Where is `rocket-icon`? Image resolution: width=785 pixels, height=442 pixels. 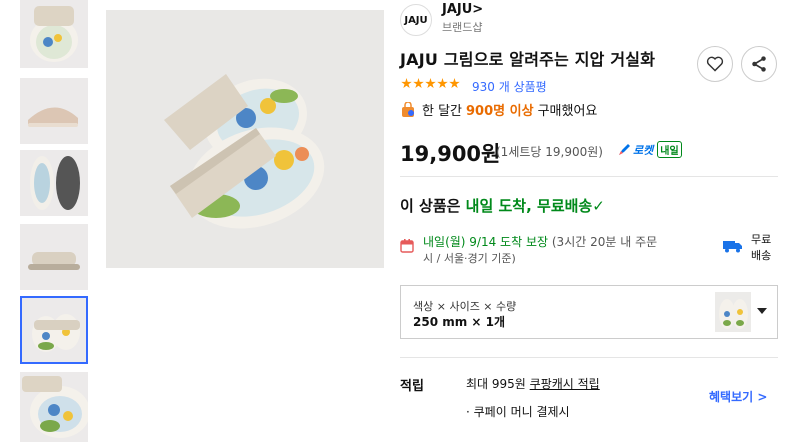 rocket-icon is located at coordinates (624, 149).